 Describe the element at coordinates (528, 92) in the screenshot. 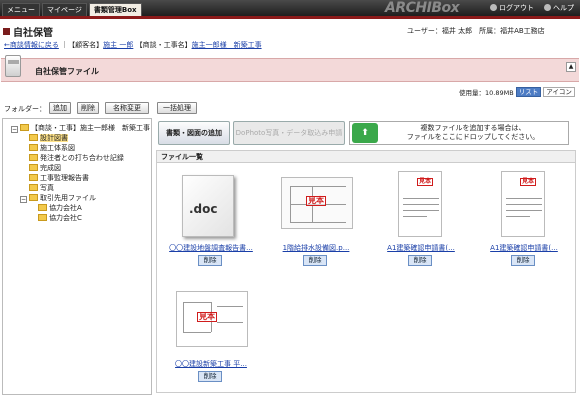

I see `view-list-button: リスト` at that location.